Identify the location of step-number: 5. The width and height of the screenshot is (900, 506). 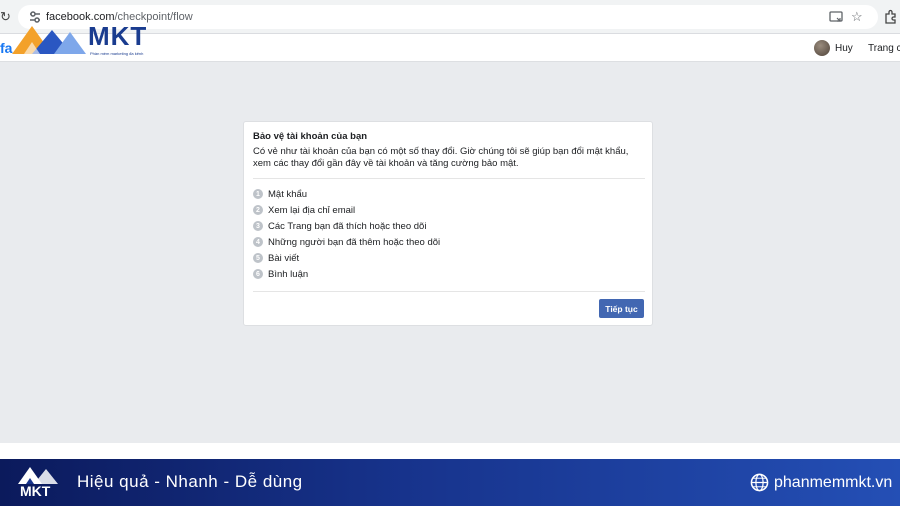
(258, 258).